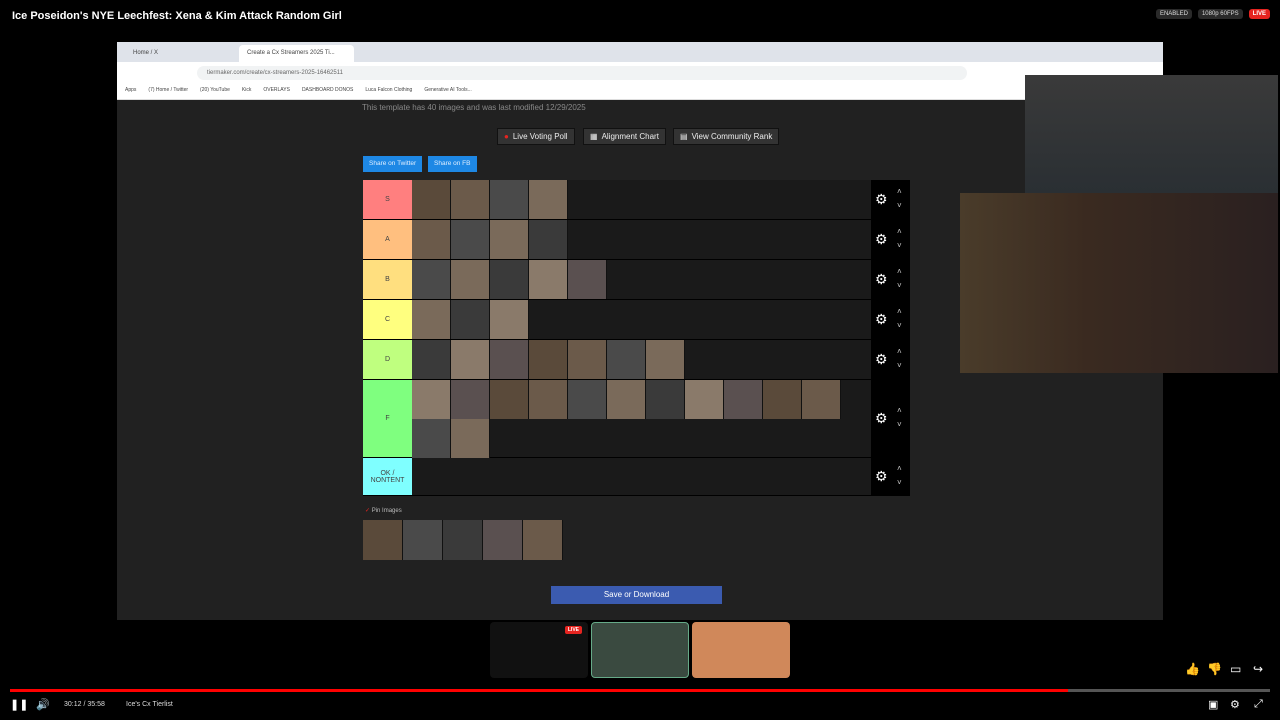 The width and height of the screenshot is (1280, 720). I want to click on bookmark: Apps, so click(130, 91).